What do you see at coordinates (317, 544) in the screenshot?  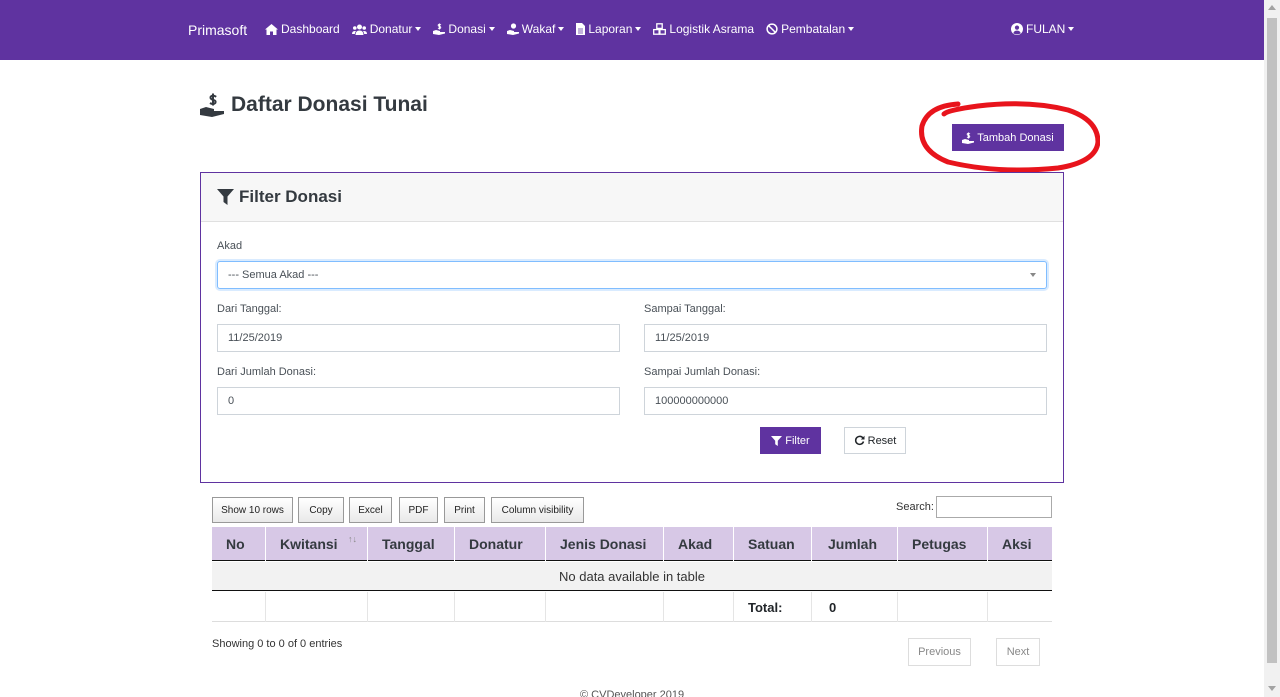 I see `column-header-kwitansi: Kwitansi ↑↓` at bounding box center [317, 544].